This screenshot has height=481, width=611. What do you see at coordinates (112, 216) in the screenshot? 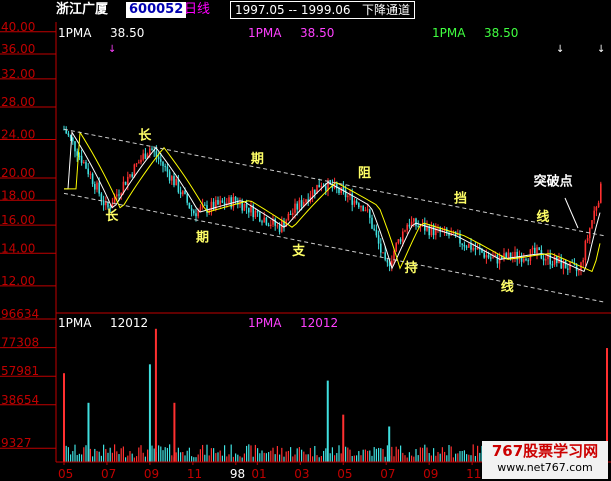
I see `annotation-1: 长` at bounding box center [112, 216].